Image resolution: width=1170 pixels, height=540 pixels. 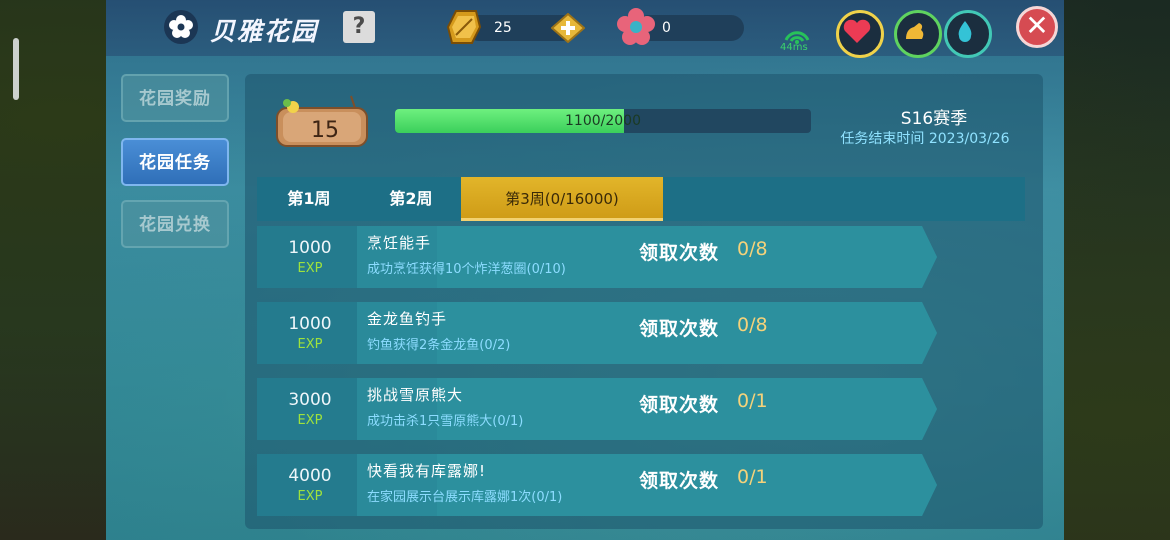 I want to click on flower-icon, so click(x=181, y=27).